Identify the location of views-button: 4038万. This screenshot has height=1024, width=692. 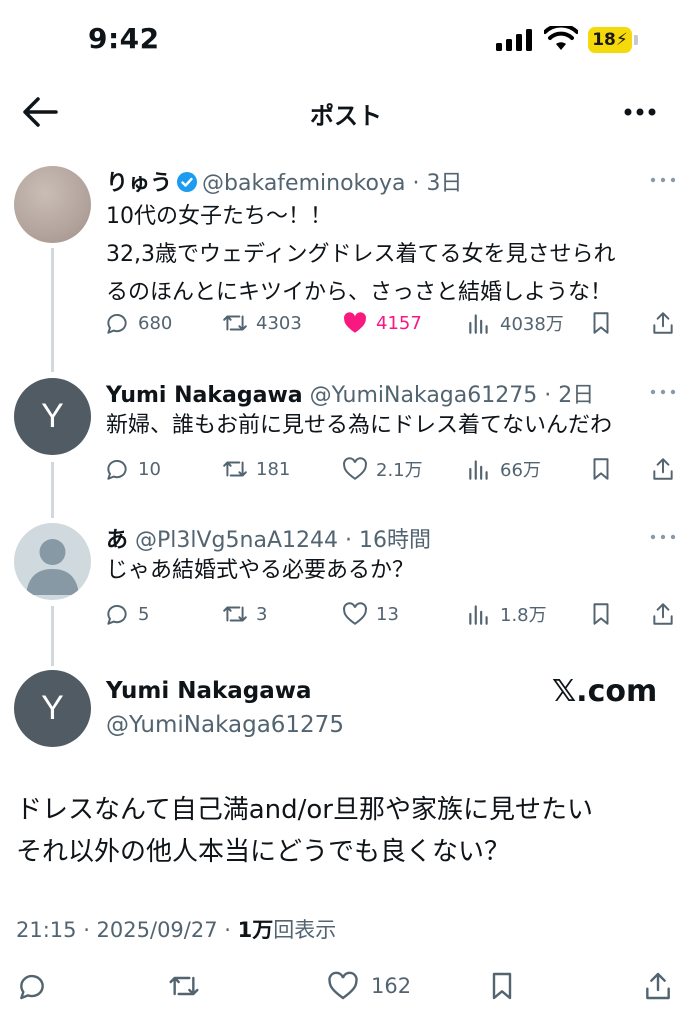
(515, 323).